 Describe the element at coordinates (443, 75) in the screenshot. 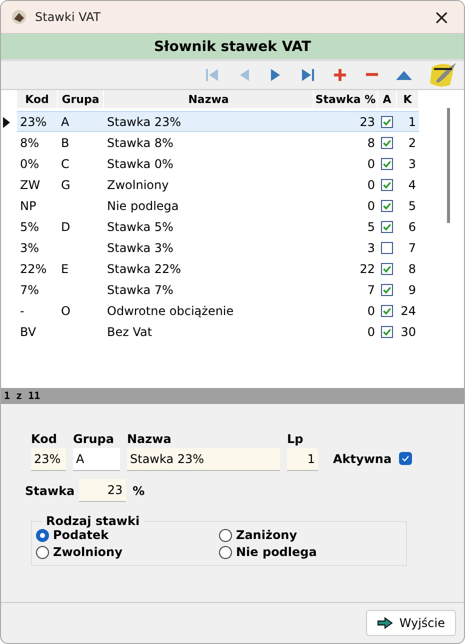

I see `scroll-quill-icon` at that location.